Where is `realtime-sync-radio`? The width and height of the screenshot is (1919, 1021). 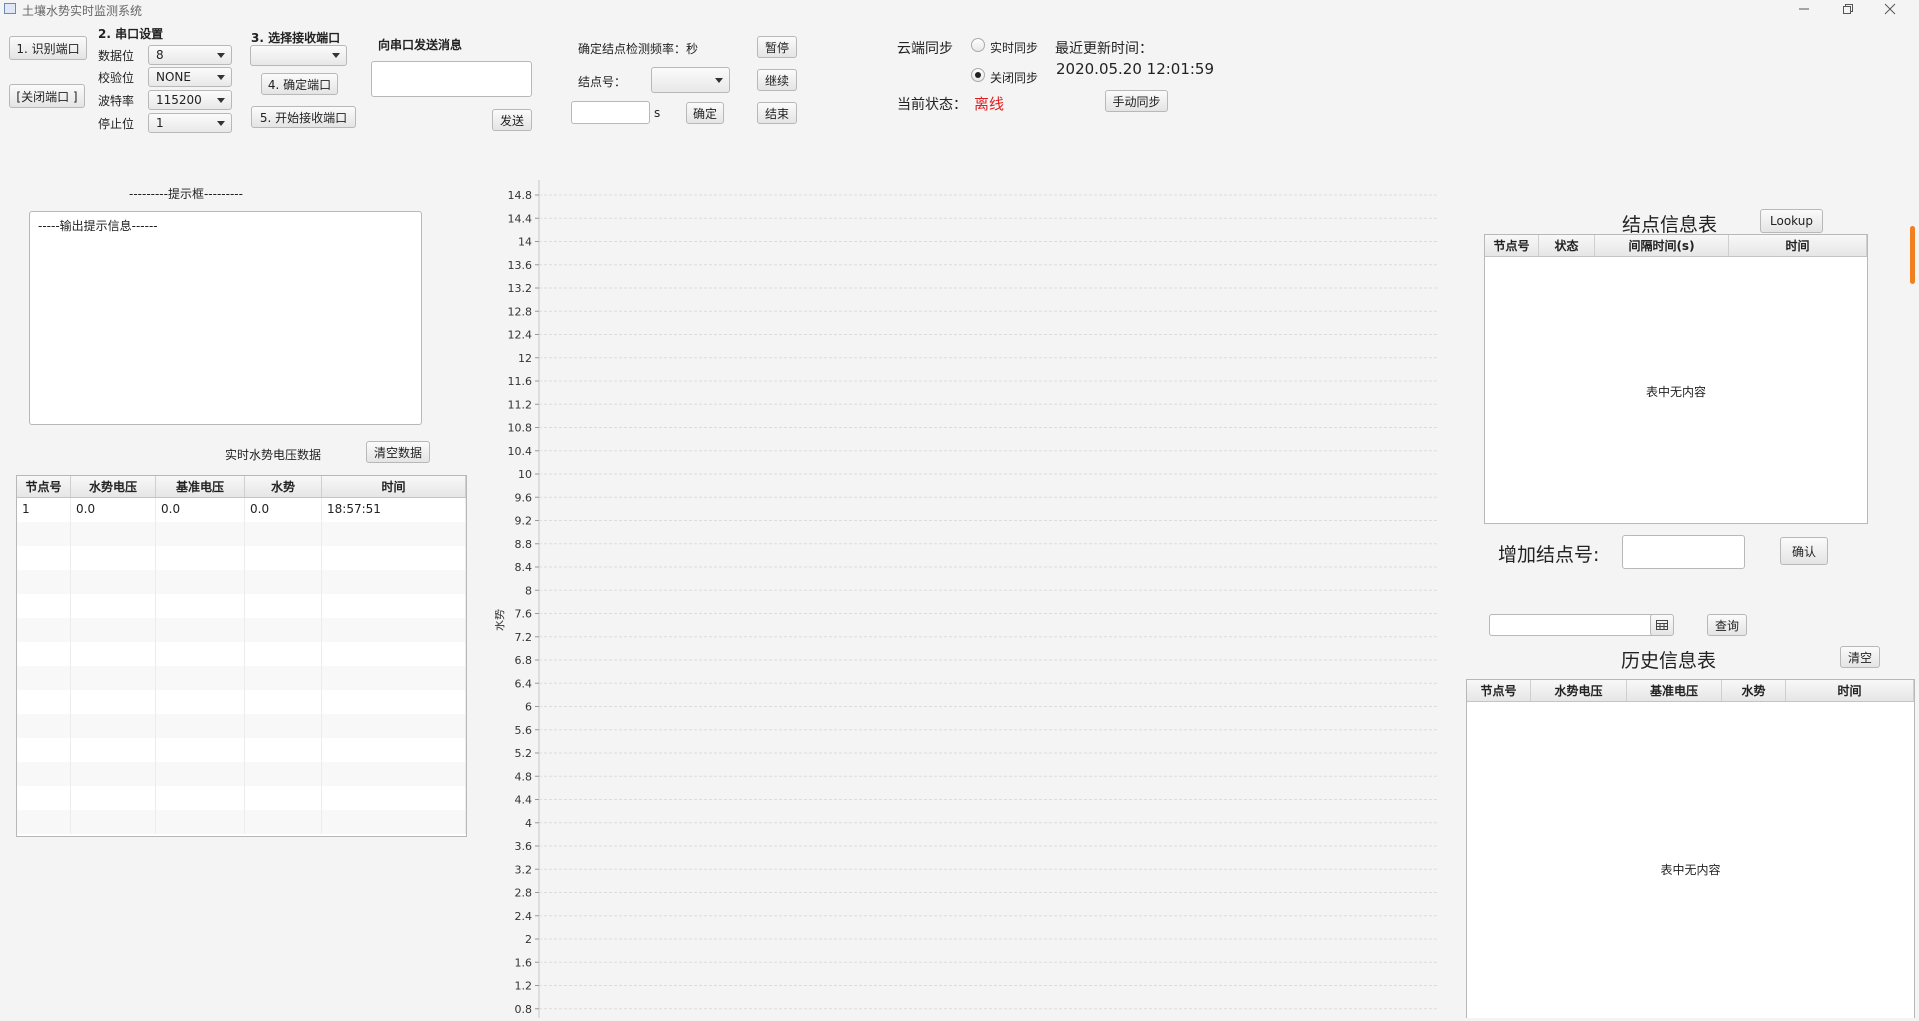 realtime-sync-radio is located at coordinates (978, 45).